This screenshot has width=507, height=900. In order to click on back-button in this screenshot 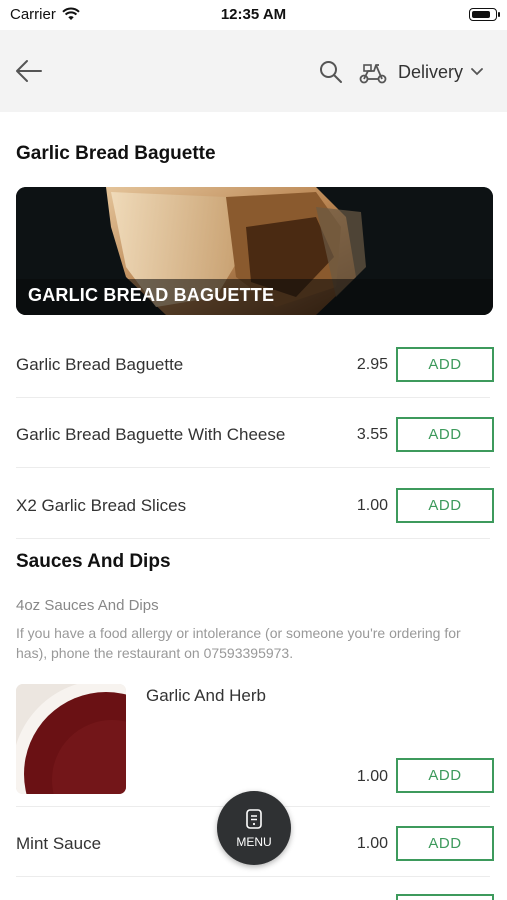, I will do `click(29, 71)`.